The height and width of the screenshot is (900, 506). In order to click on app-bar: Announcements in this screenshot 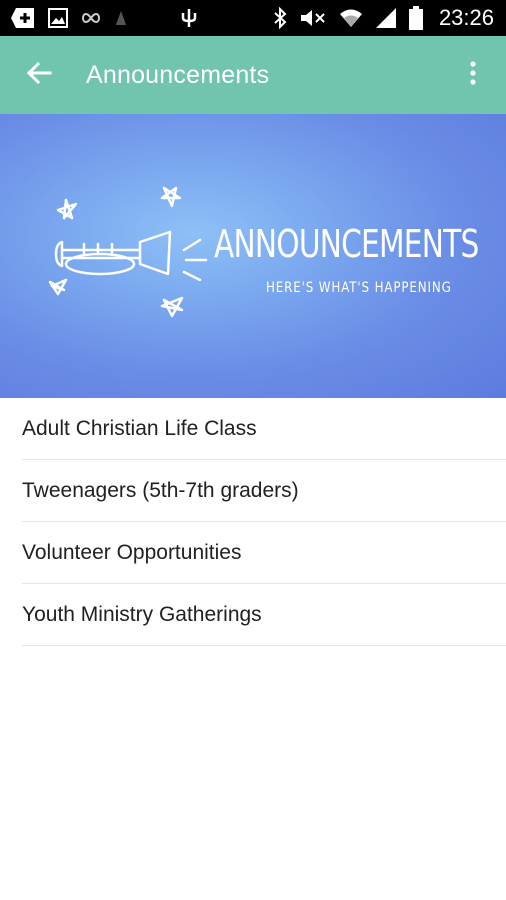, I will do `click(253, 75)`.